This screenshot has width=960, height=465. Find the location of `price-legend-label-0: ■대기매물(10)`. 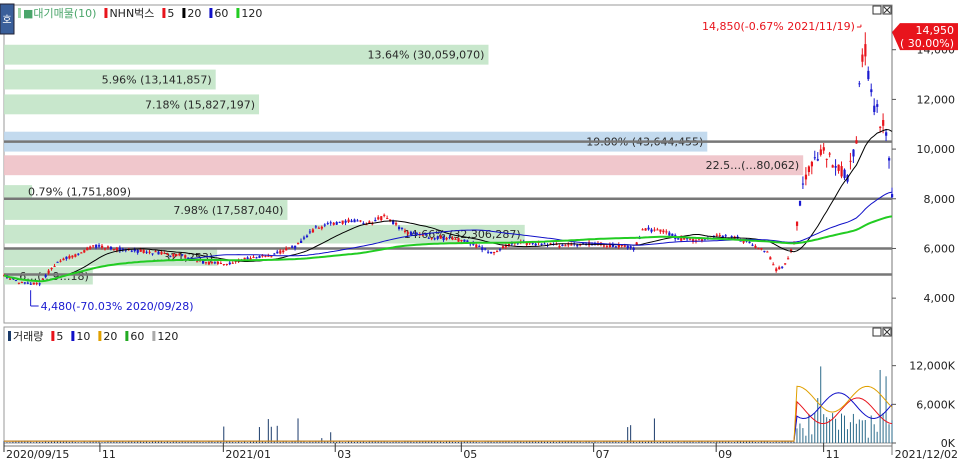

price-legend-label-0: ■대기매물(10) is located at coordinates (59, 13).